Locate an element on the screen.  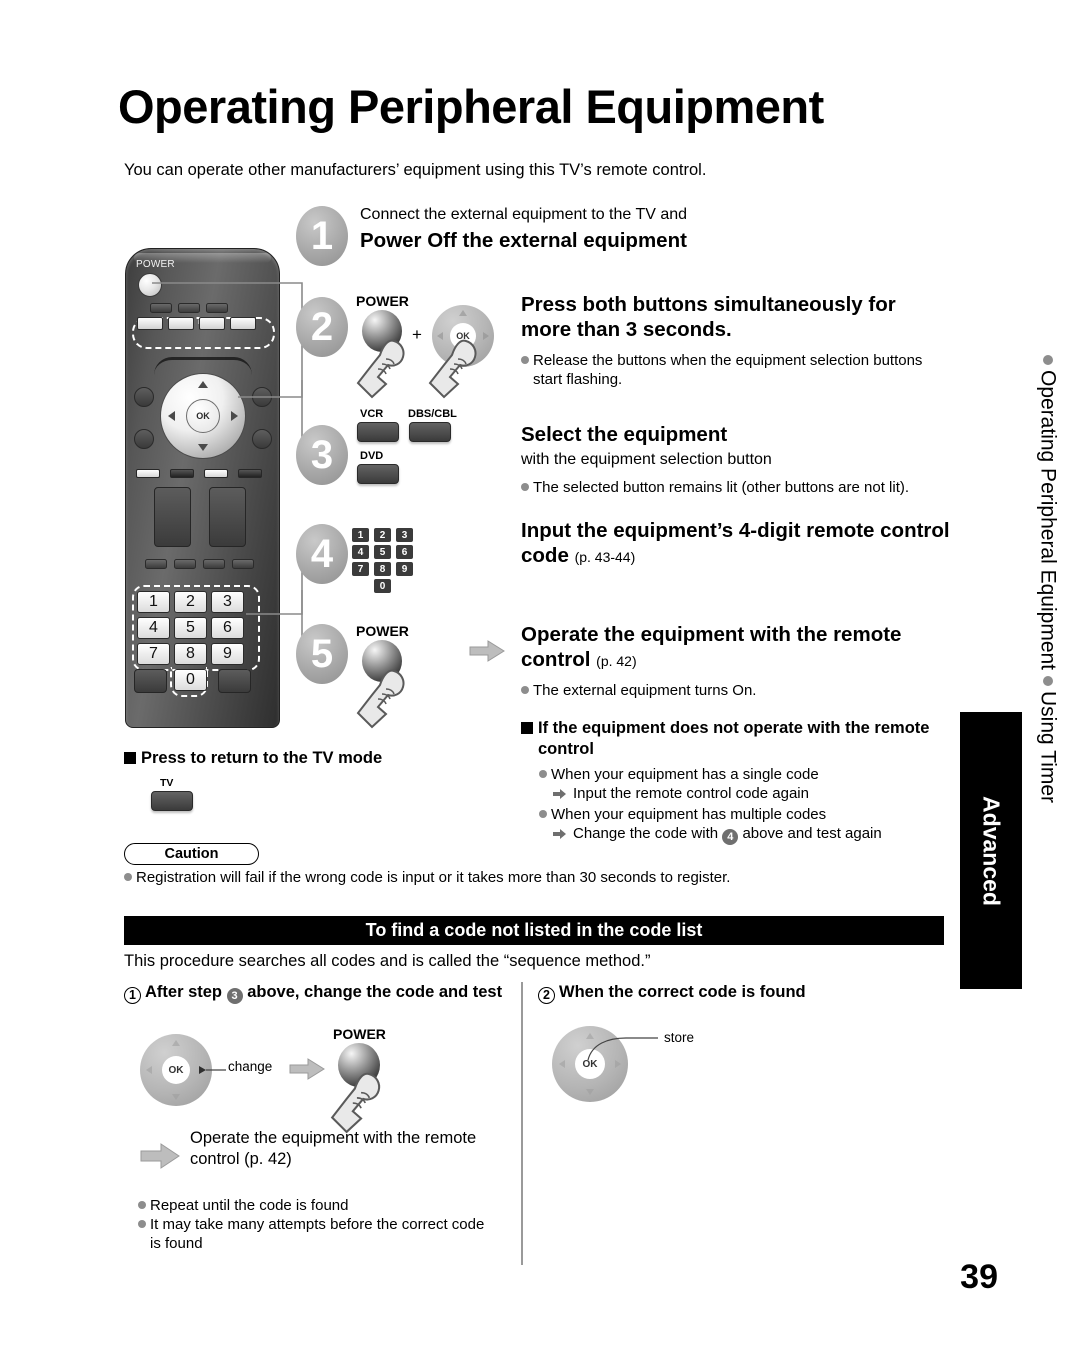
column-divider is located at coordinates (522, 1123).